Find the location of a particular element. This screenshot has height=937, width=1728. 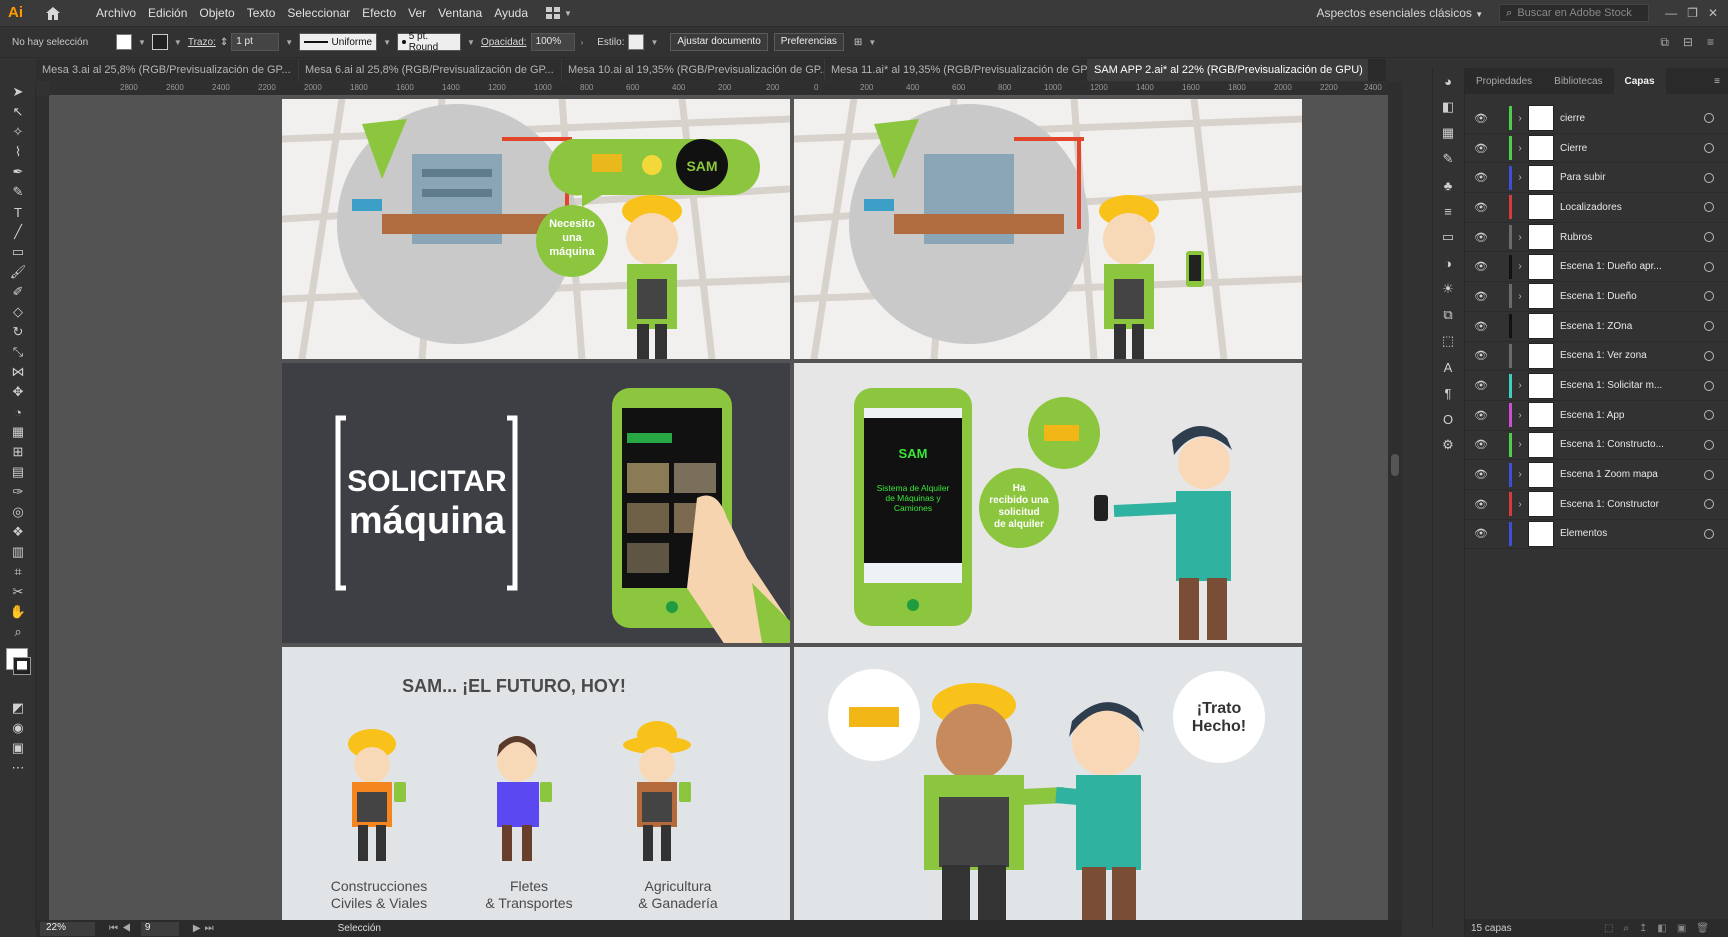

color-icon: ◕ is located at coordinates (1448, 81).